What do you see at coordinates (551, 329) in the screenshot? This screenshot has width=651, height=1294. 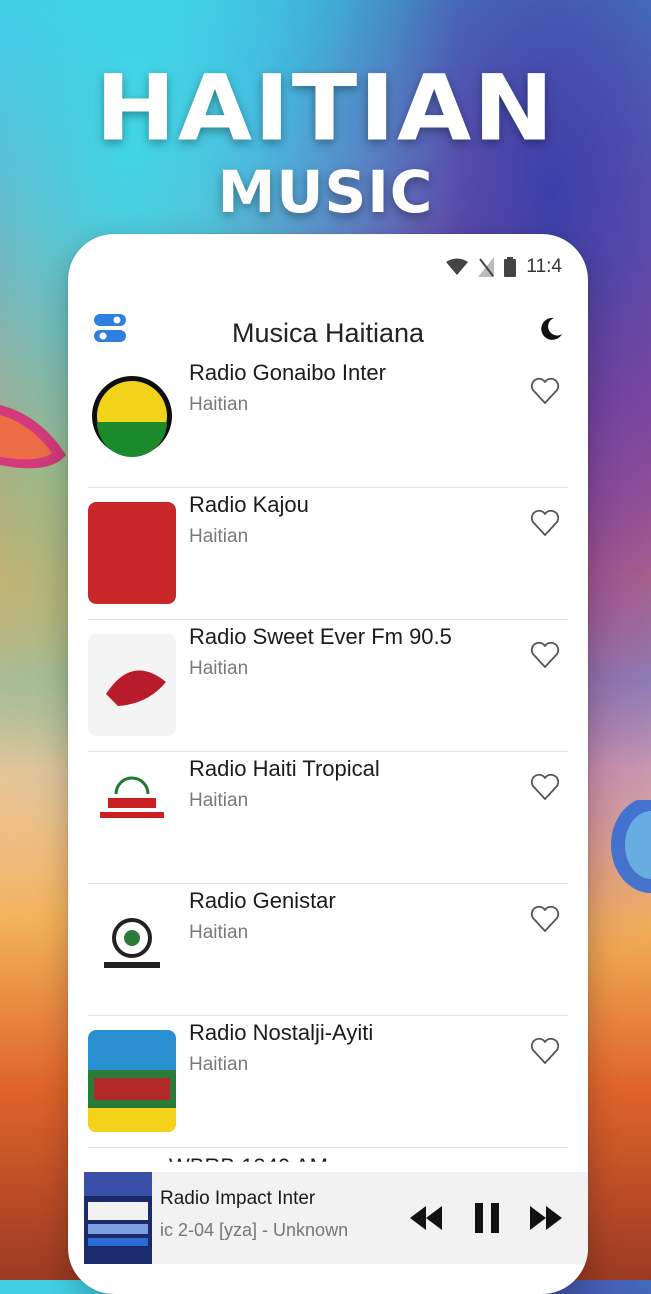 I see `moon-icon` at bounding box center [551, 329].